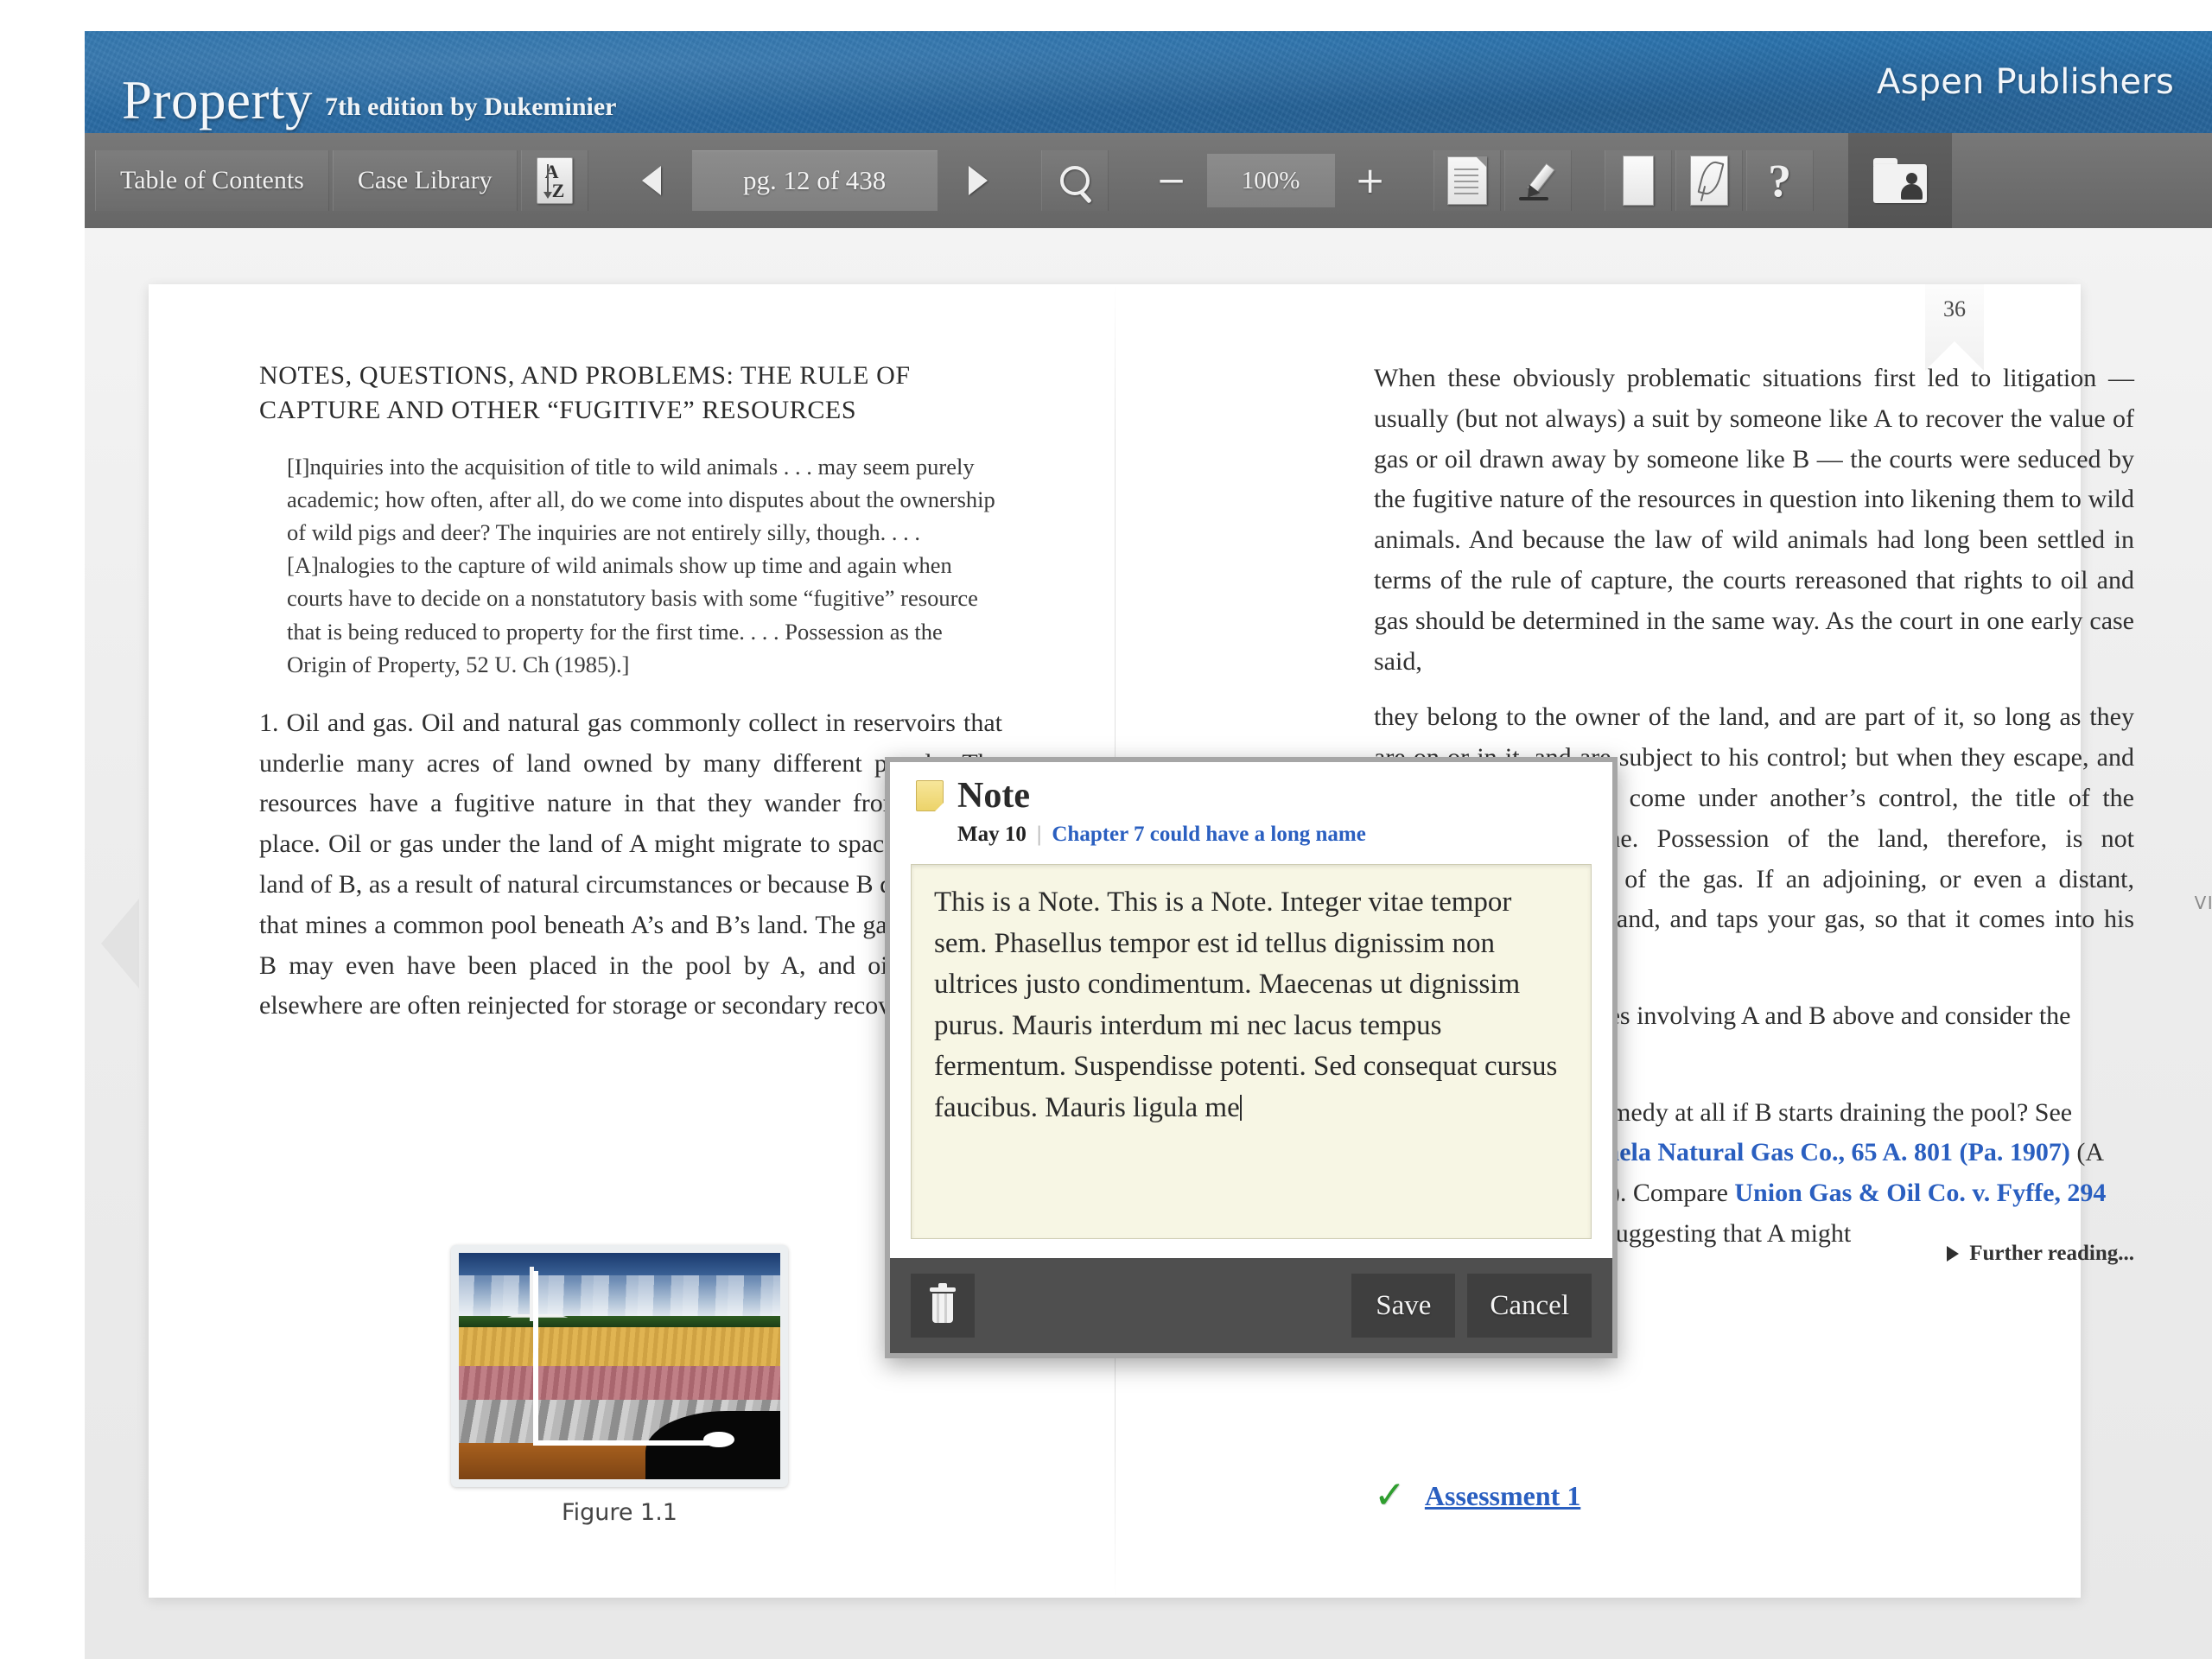 The image size is (2212, 1659). I want to click on az-icon-arrow, so click(547, 181).